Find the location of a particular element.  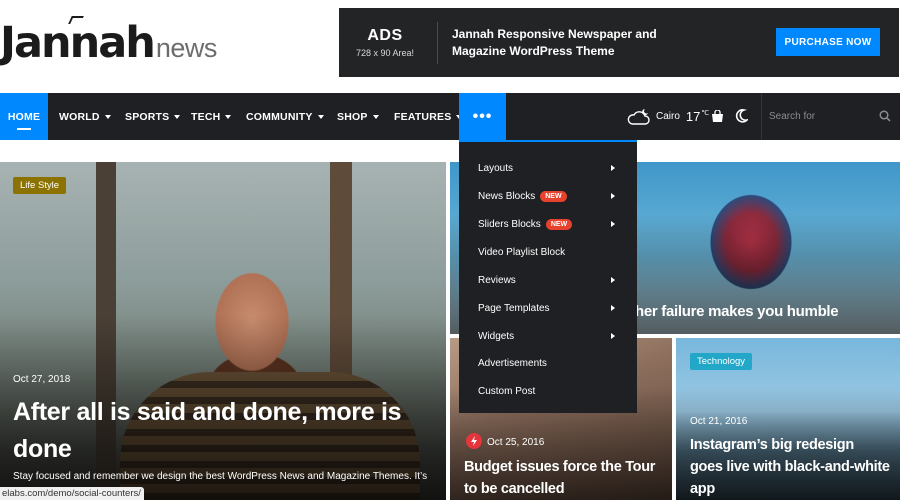

menu-item-news-blocks: News Blocks NEW is located at coordinates (553, 196).